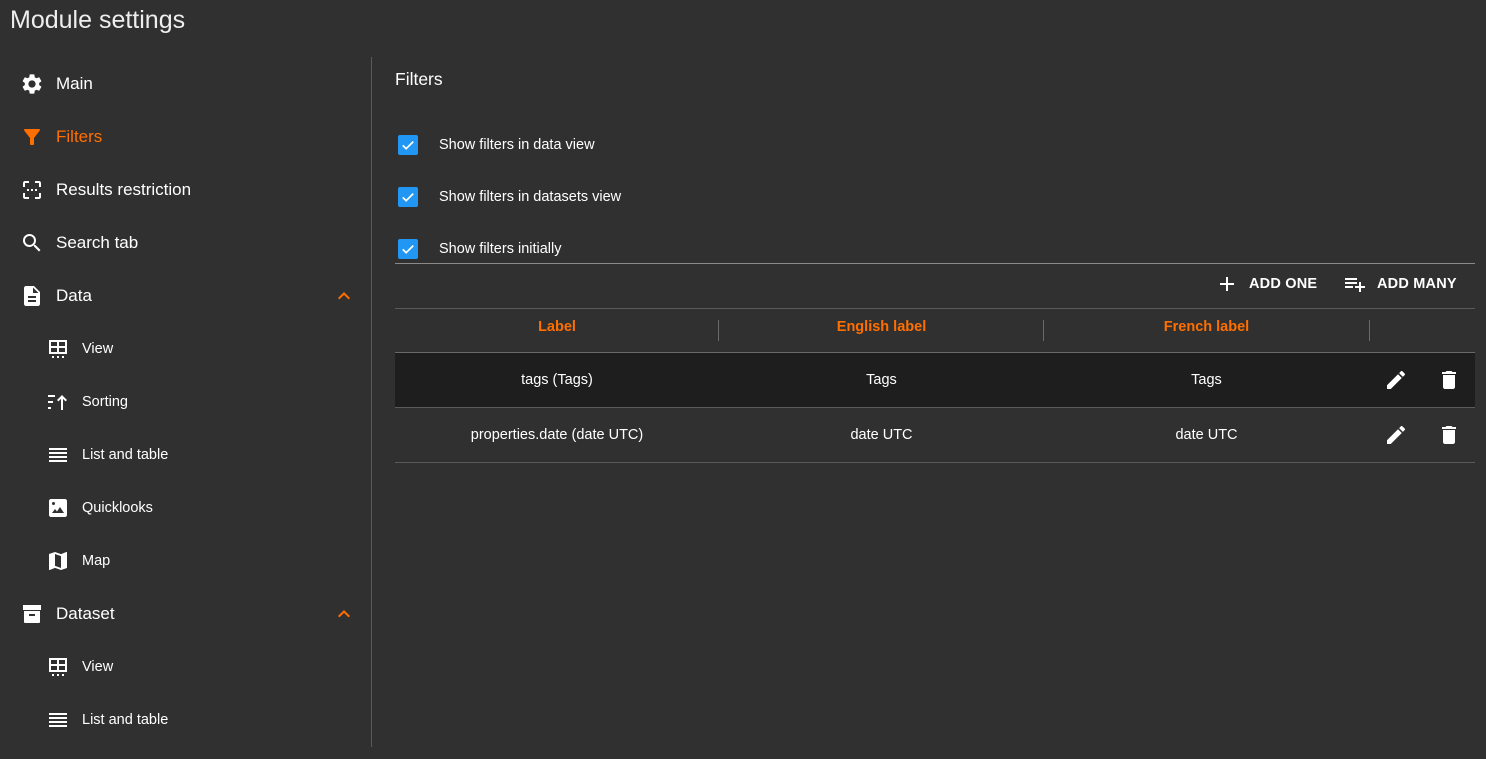  Describe the element at coordinates (1417, 284) in the screenshot. I see `add-many-label: ADD MANY` at that location.